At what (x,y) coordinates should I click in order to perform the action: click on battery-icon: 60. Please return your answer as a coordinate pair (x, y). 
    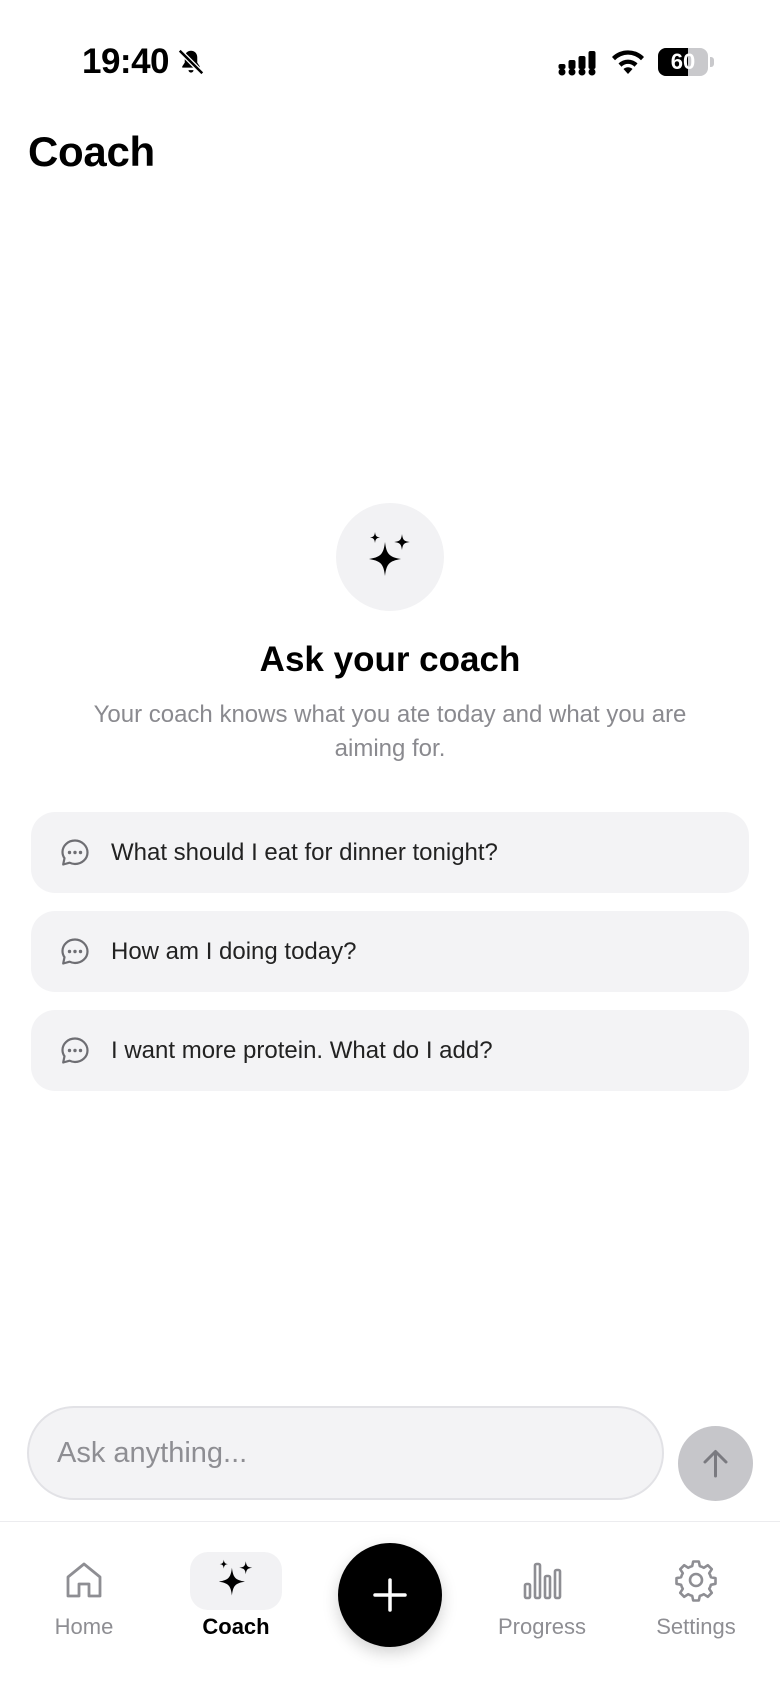
    Looking at the image, I should click on (686, 62).